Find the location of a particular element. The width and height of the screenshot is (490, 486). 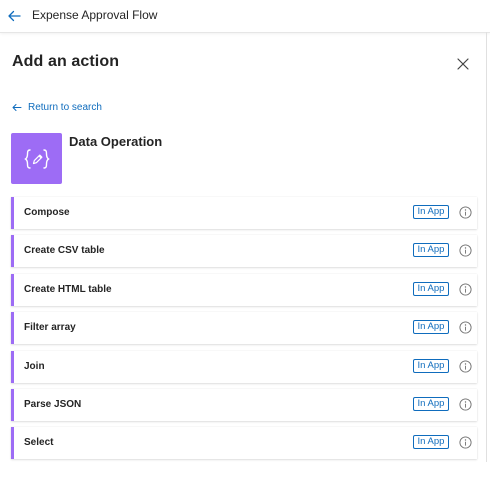

action-label: Filter array is located at coordinates (50, 327).